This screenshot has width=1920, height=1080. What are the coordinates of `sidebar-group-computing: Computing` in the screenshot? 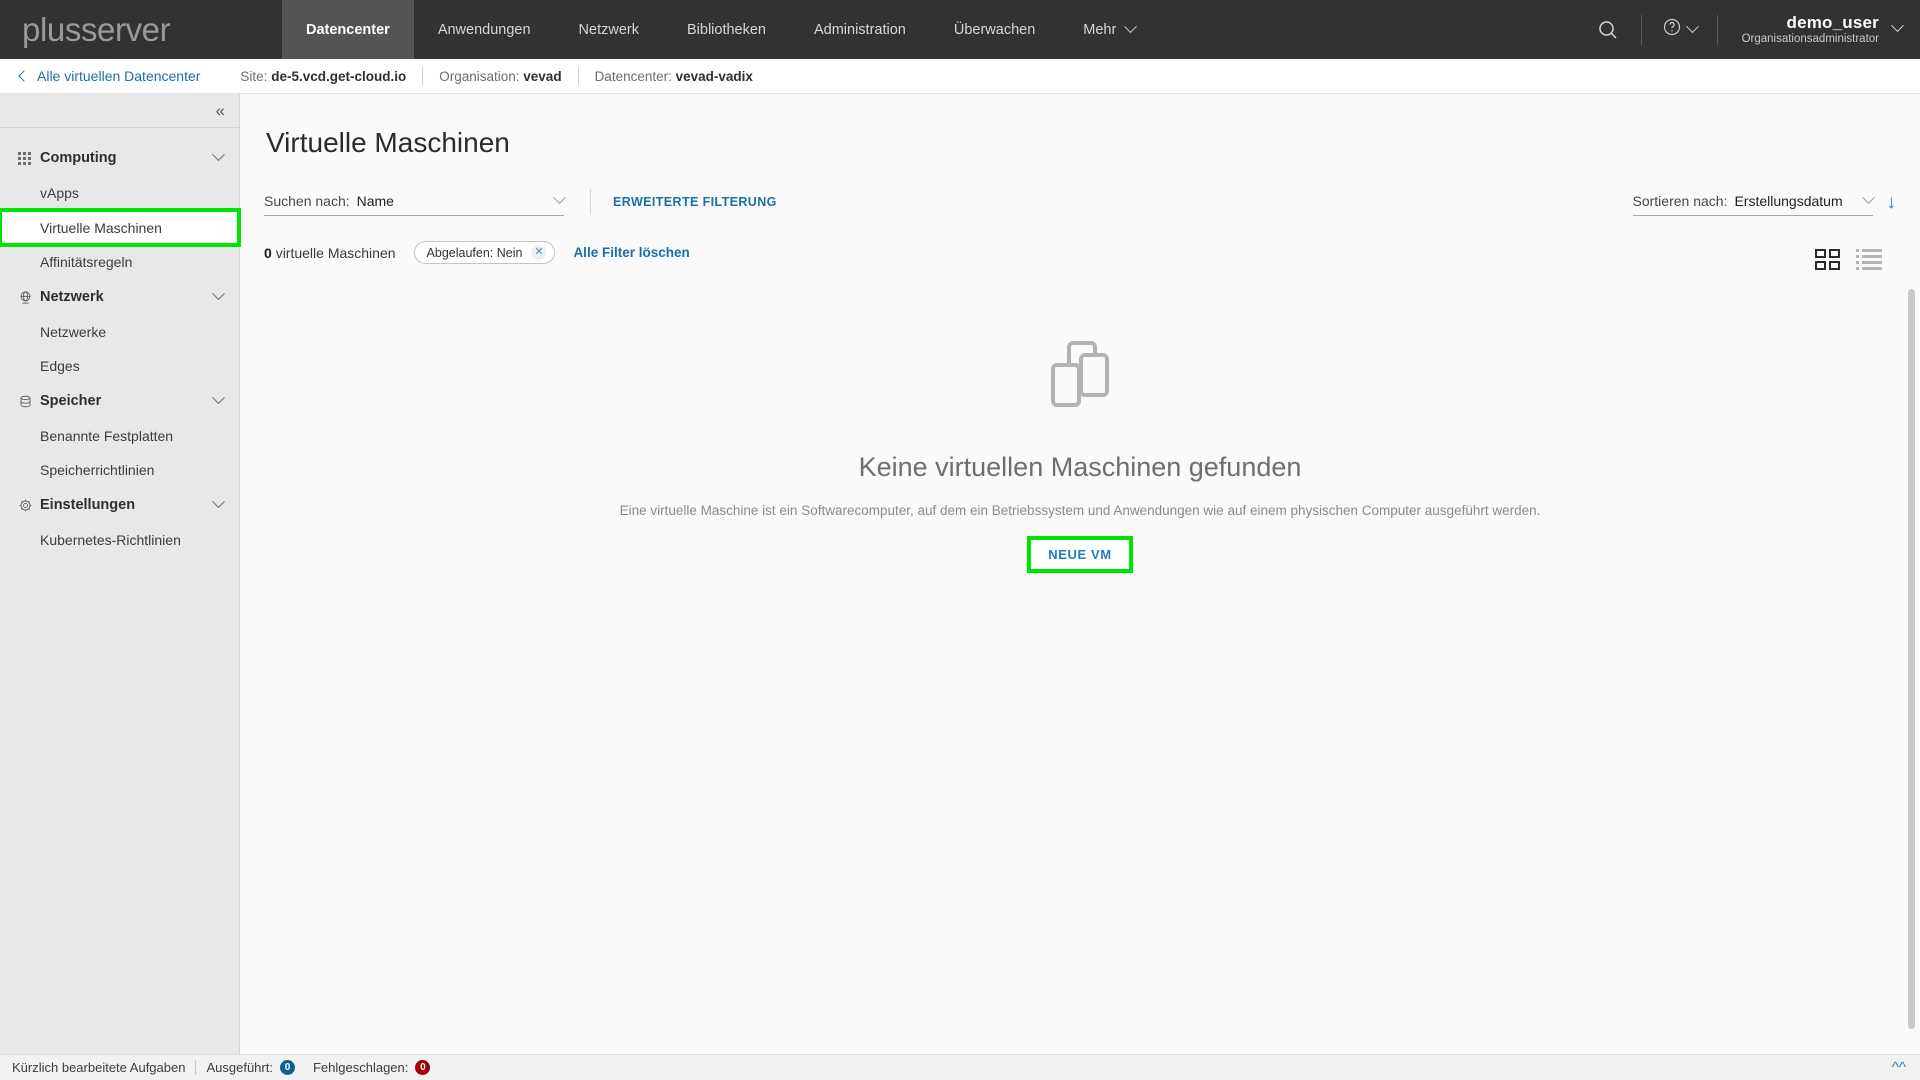 It's located at (119, 158).